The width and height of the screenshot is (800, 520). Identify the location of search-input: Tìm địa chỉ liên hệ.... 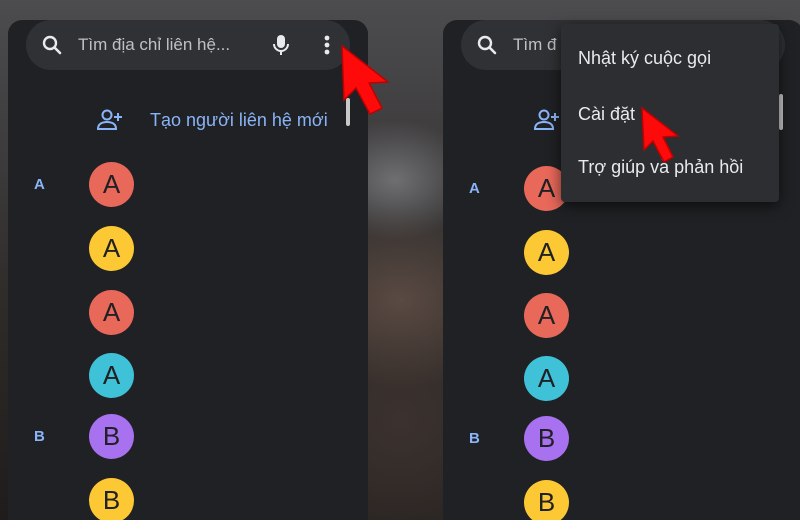
(174, 45).